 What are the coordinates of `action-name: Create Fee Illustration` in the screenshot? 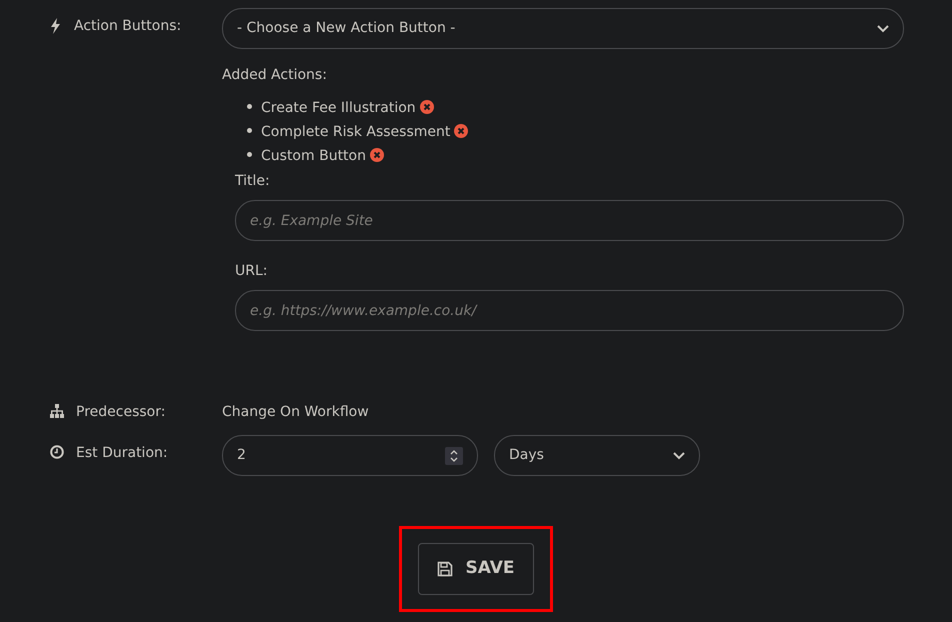 It's located at (338, 108).